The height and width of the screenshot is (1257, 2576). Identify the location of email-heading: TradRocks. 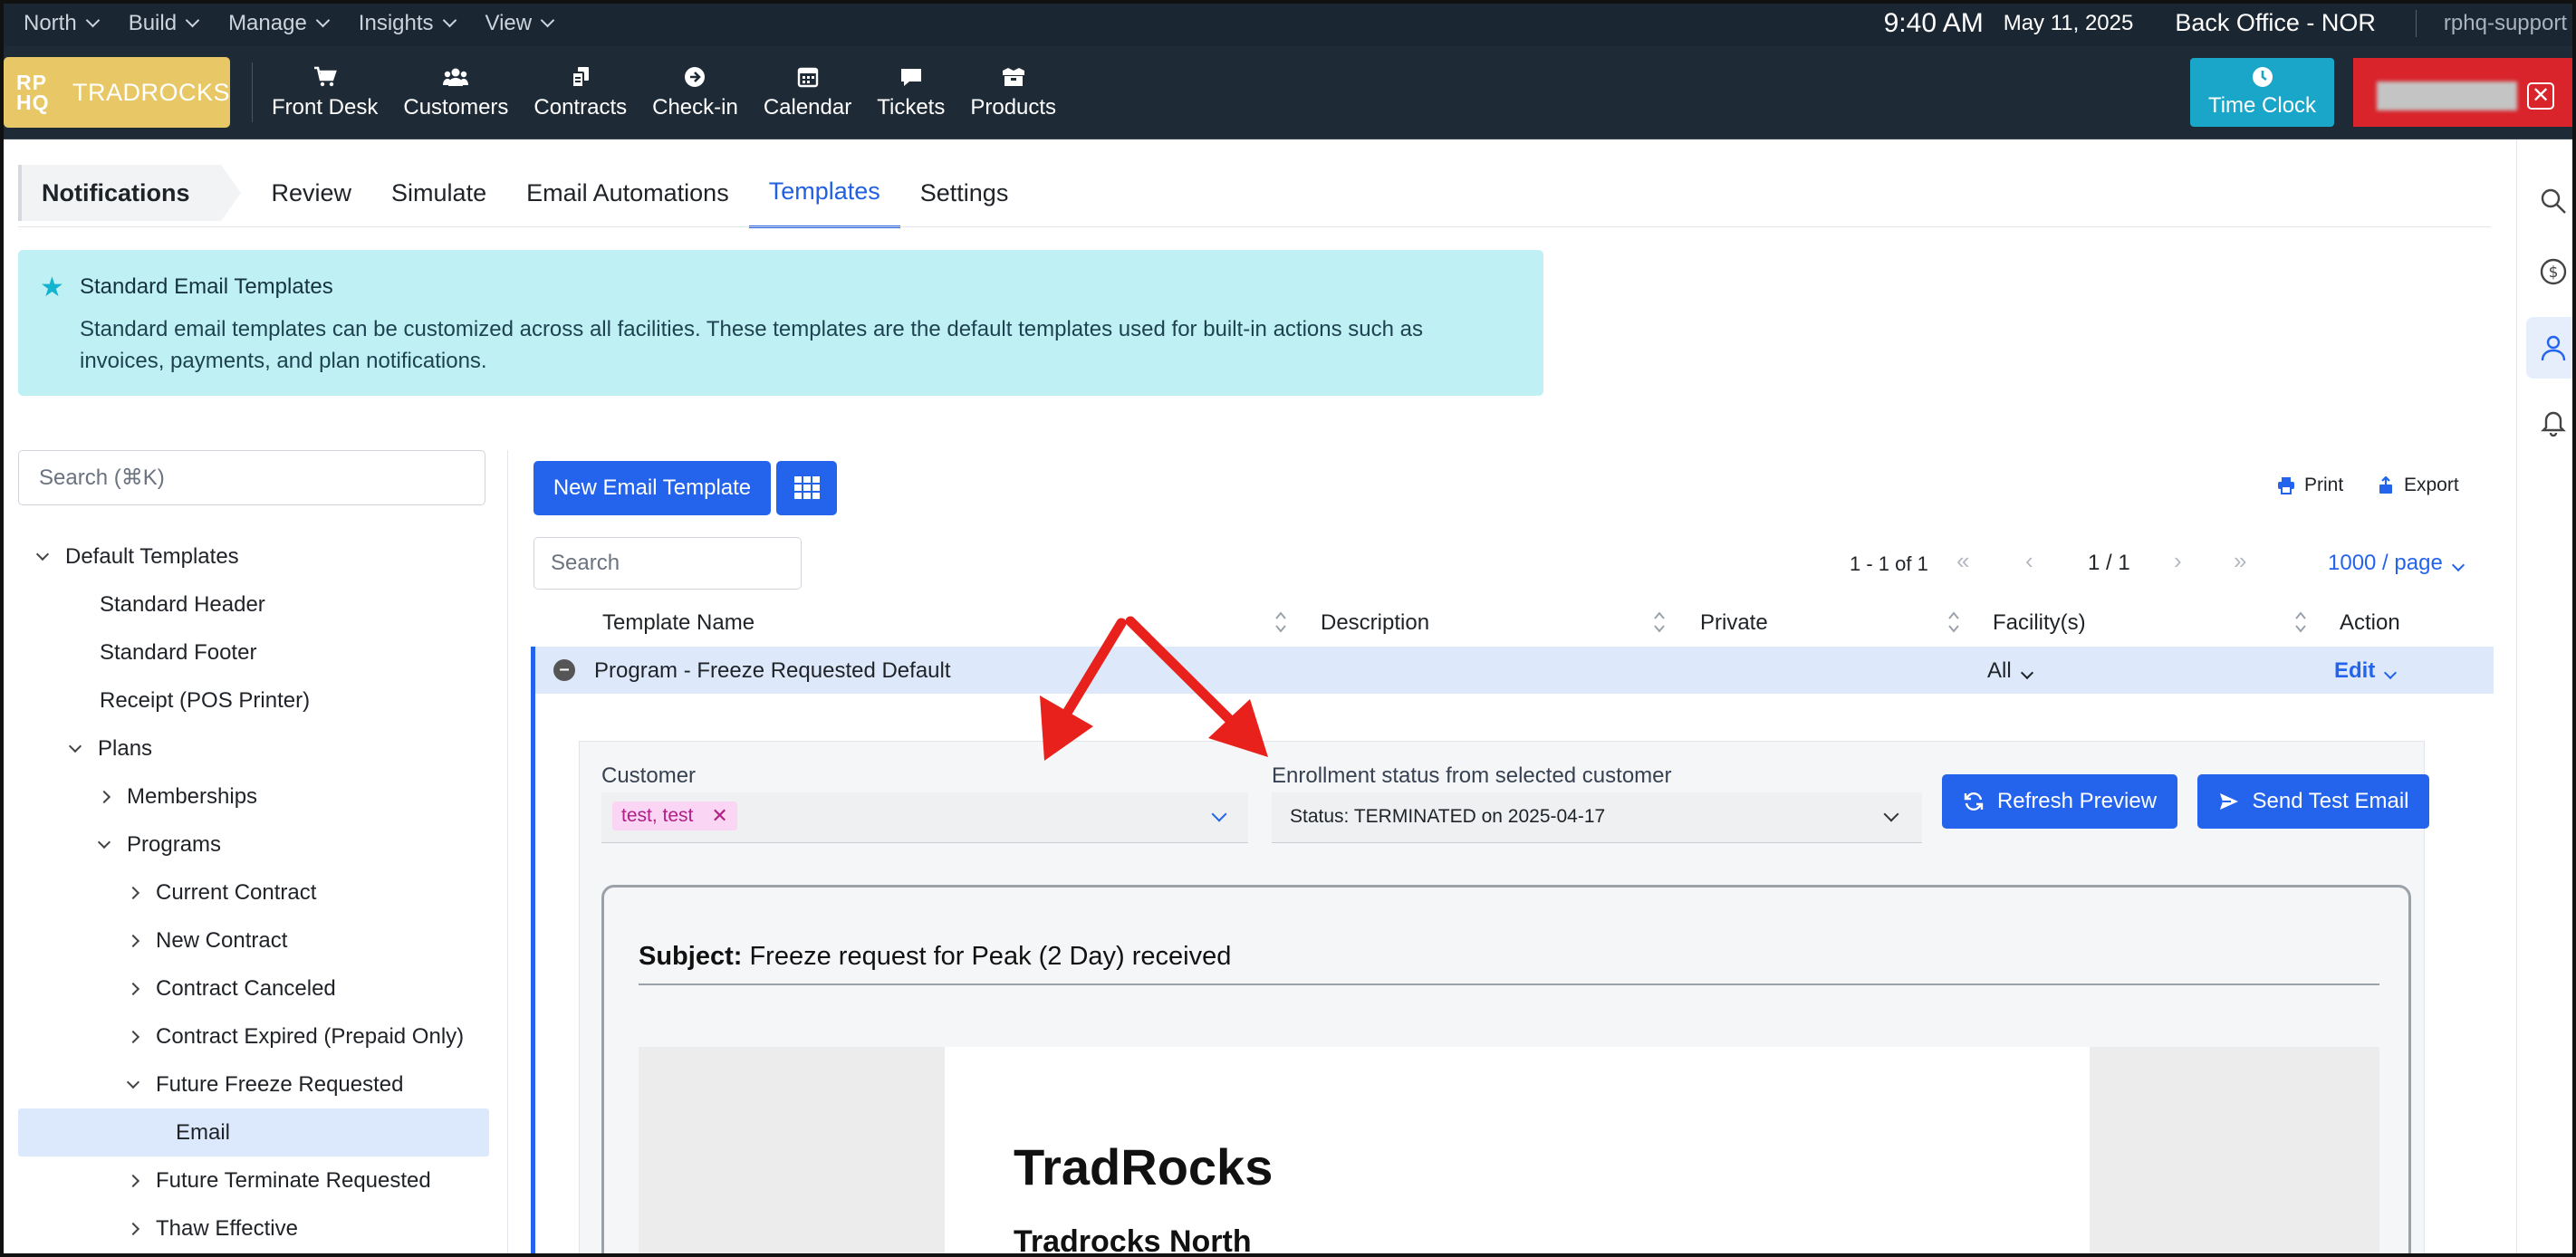
(1144, 1166).